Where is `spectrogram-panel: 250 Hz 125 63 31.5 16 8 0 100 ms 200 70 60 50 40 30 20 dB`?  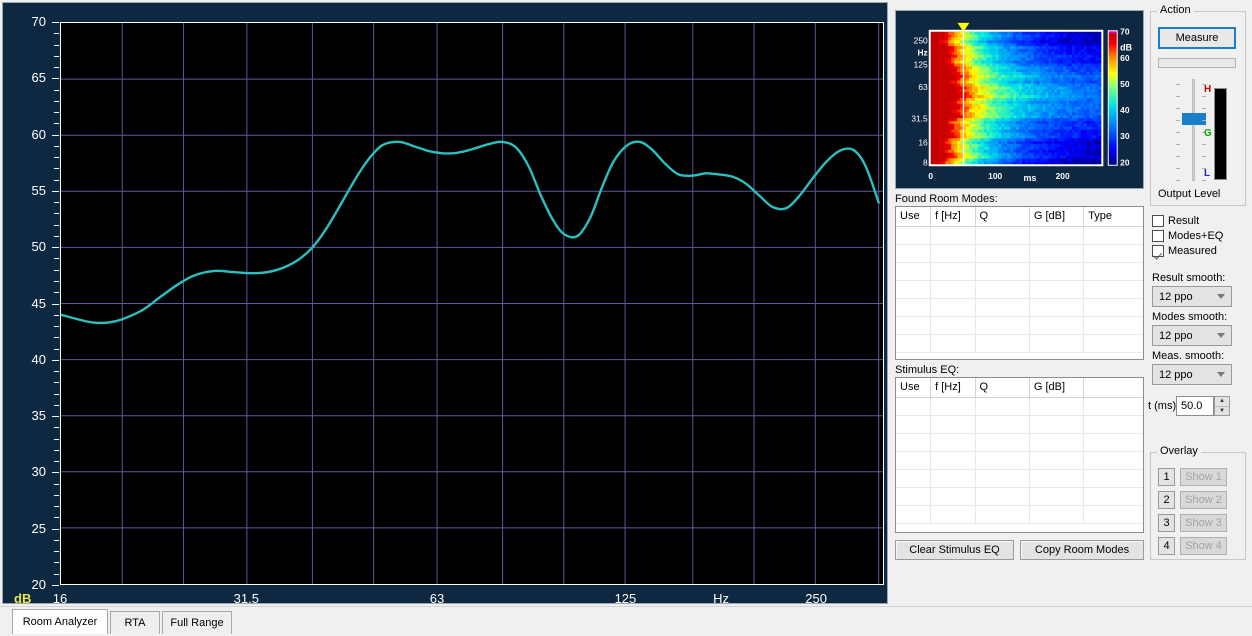 spectrogram-panel: 250 Hz 125 63 31.5 16 8 0 100 ms 200 70 60 50 40 30 20 dB is located at coordinates (1019, 99).